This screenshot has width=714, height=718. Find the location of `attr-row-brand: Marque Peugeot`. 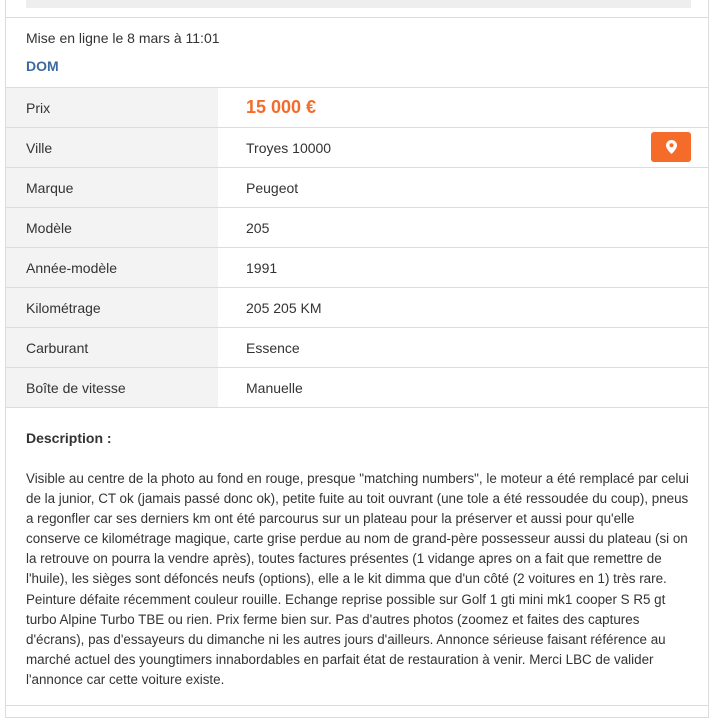

attr-row-brand: Marque Peugeot is located at coordinates (357, 188).